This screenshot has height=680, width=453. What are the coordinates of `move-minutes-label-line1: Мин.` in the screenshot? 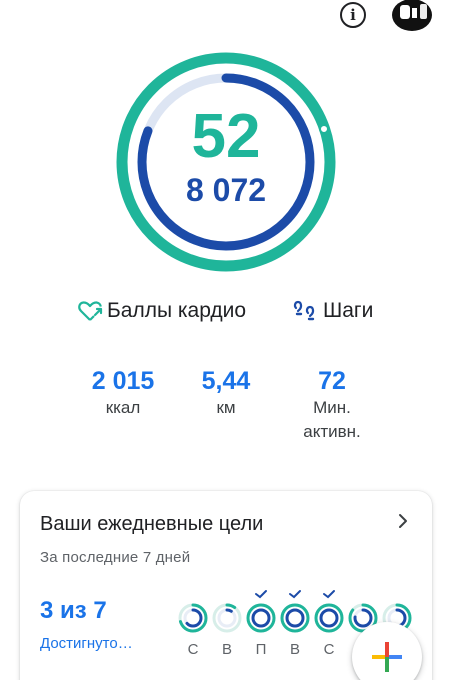 It's located at (332, 407).